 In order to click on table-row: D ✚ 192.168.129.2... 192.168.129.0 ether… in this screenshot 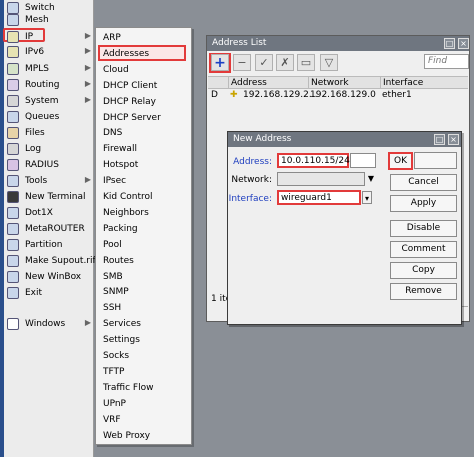, I will do `click(338, 95)`.